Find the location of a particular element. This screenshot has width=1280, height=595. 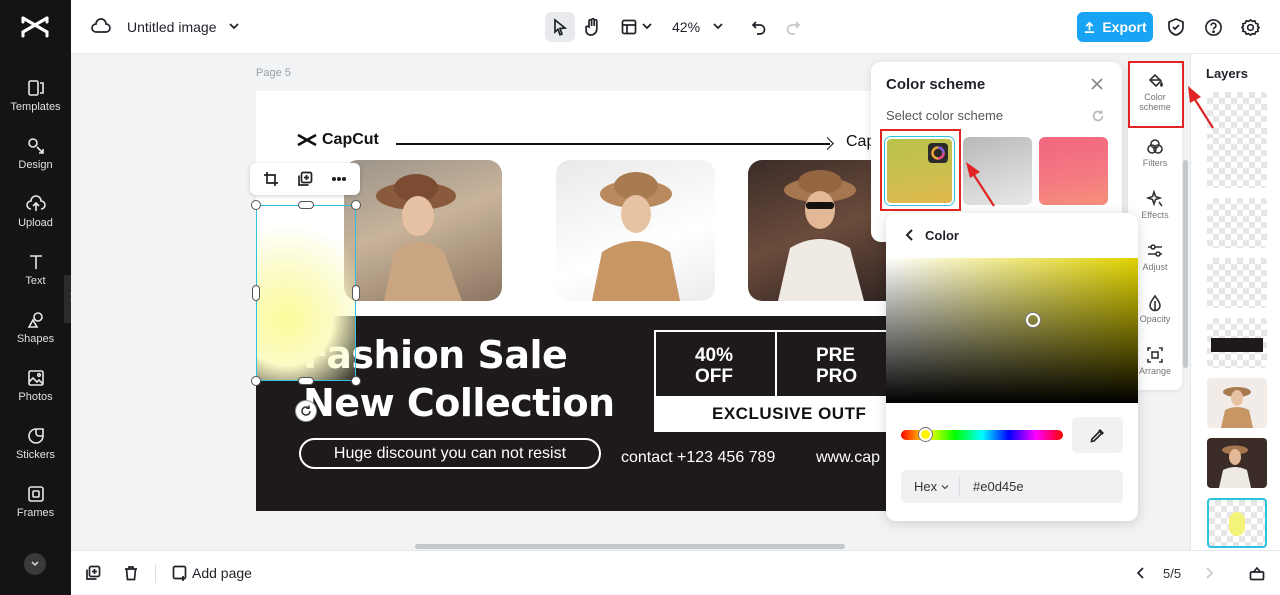

sidebar-item-templates: Templates is located at coordinates (35, 102).